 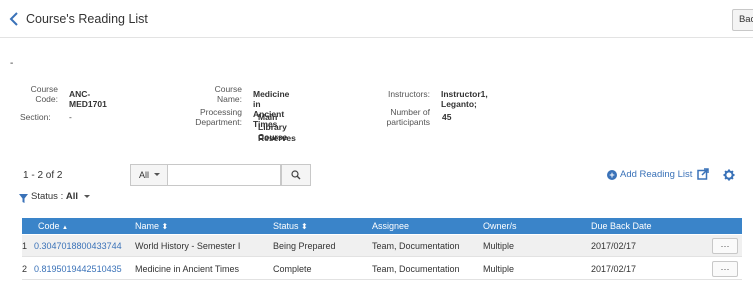 I want to click on plus-circle-icon: +, so click(x=612, y=175).